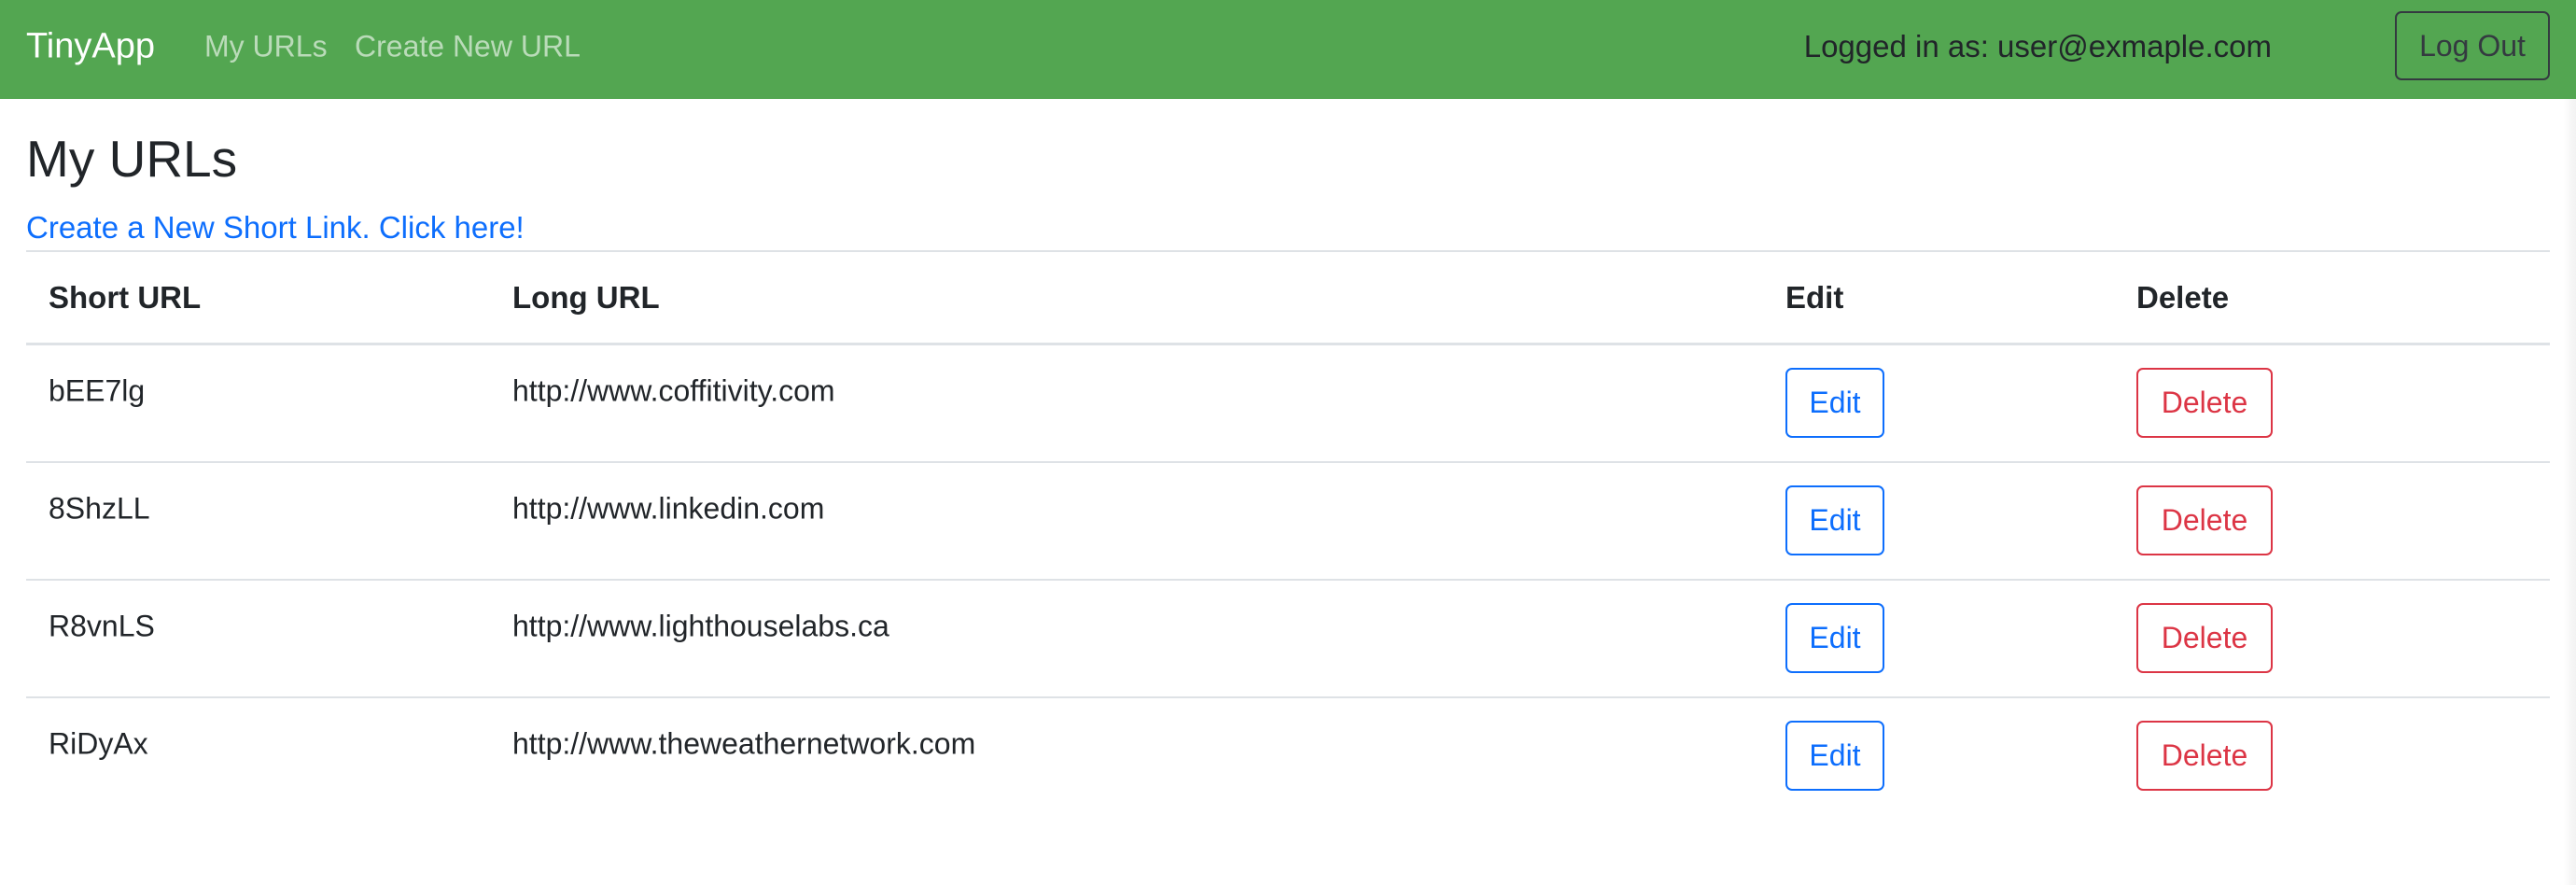  I want to click on nav-link-my-urls: My URLs, so click(266, 47).